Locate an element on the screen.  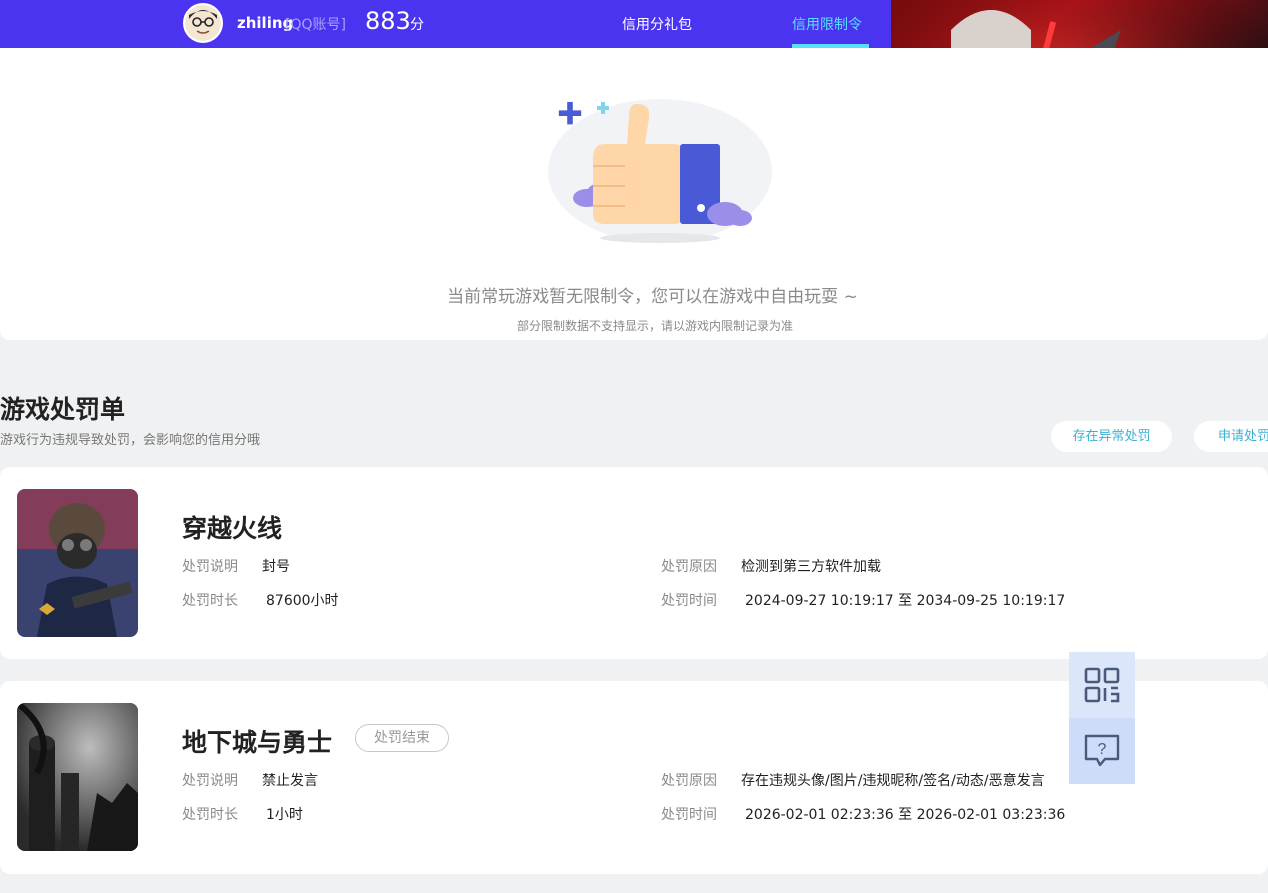
penalty-duration-value: 87600小时 is located at coordinates (302, 601).